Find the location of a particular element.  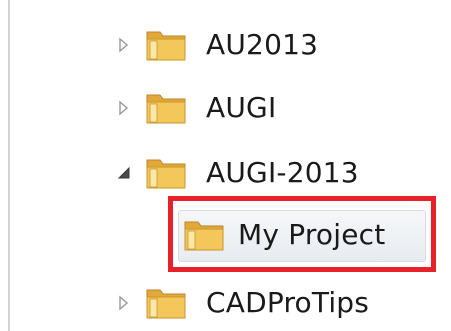

tree-item-label: AUGI is located at coordinates (241, 107).